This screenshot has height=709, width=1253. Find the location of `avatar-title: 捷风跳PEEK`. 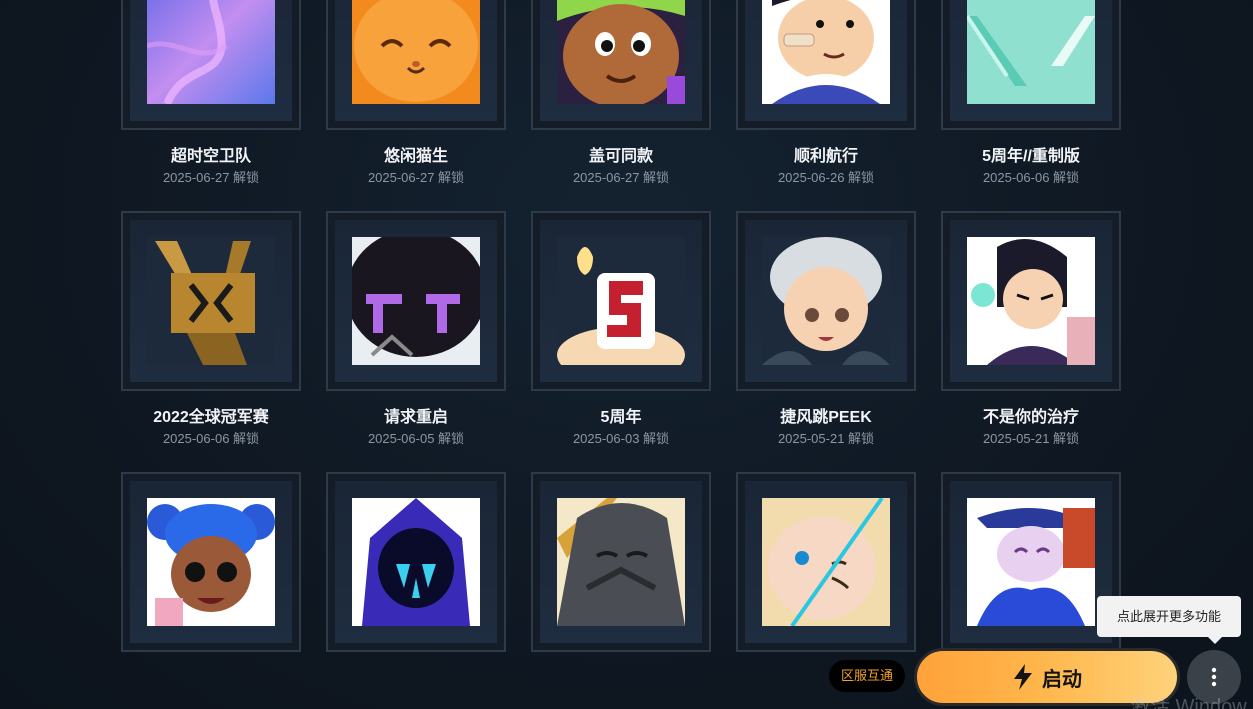

avatar-title: 捷风跳PEEK is located at coordinates (826, 417).